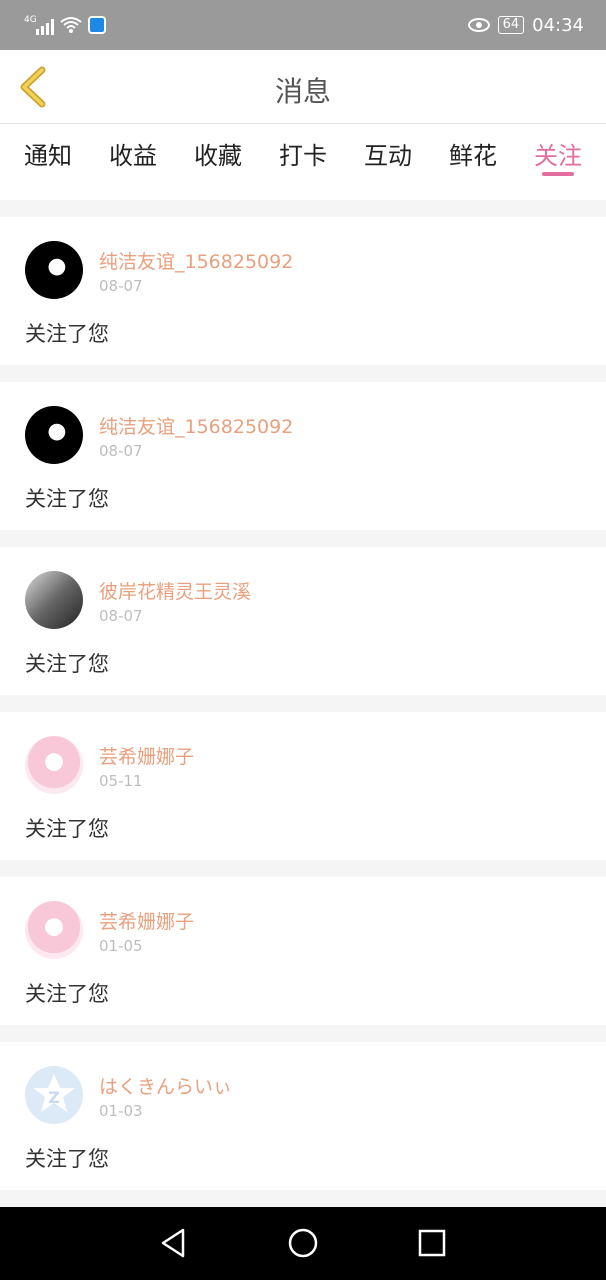 The height and width of the screenshot is (1280, 606). What do you see at coordinates (39, 25) in the screenshot?
I see `signal-icon: 4G` at bounding box center [39, 25].